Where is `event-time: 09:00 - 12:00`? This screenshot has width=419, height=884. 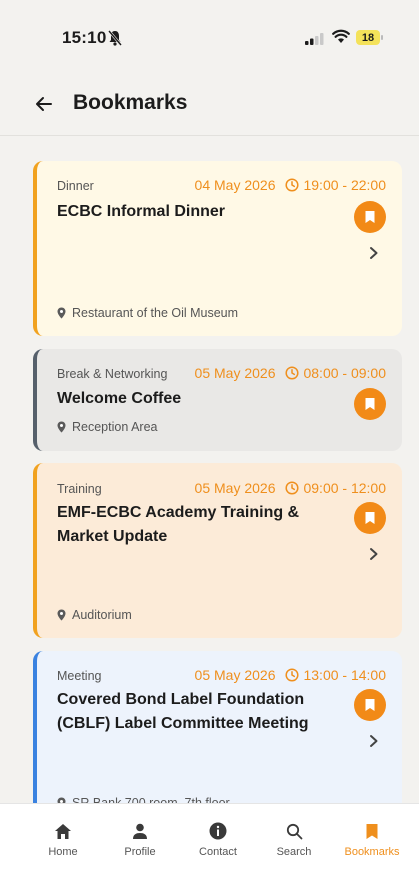
event-time: 09:00 - 12:00 is located at coordinates (344, 488).